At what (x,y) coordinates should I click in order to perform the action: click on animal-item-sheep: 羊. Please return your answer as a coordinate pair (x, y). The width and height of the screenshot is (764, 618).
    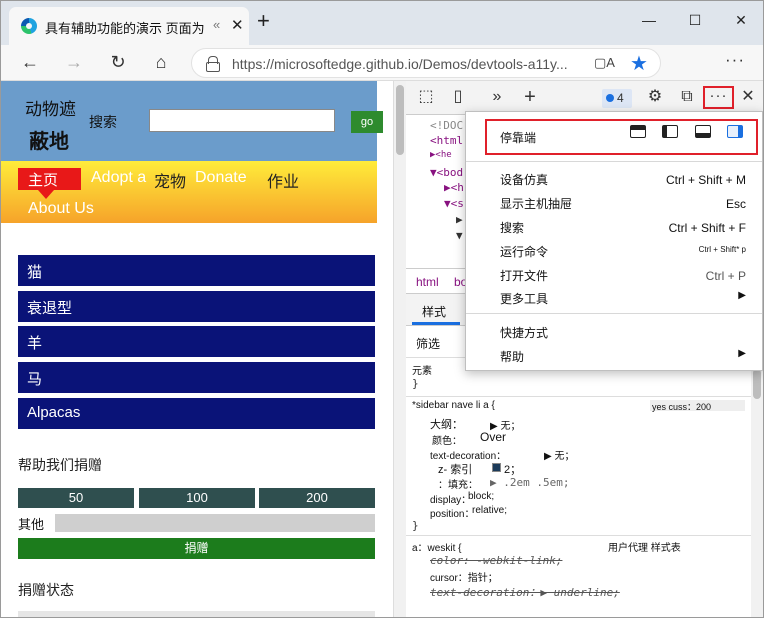
    Looking at the image, I should click on (196, 341).